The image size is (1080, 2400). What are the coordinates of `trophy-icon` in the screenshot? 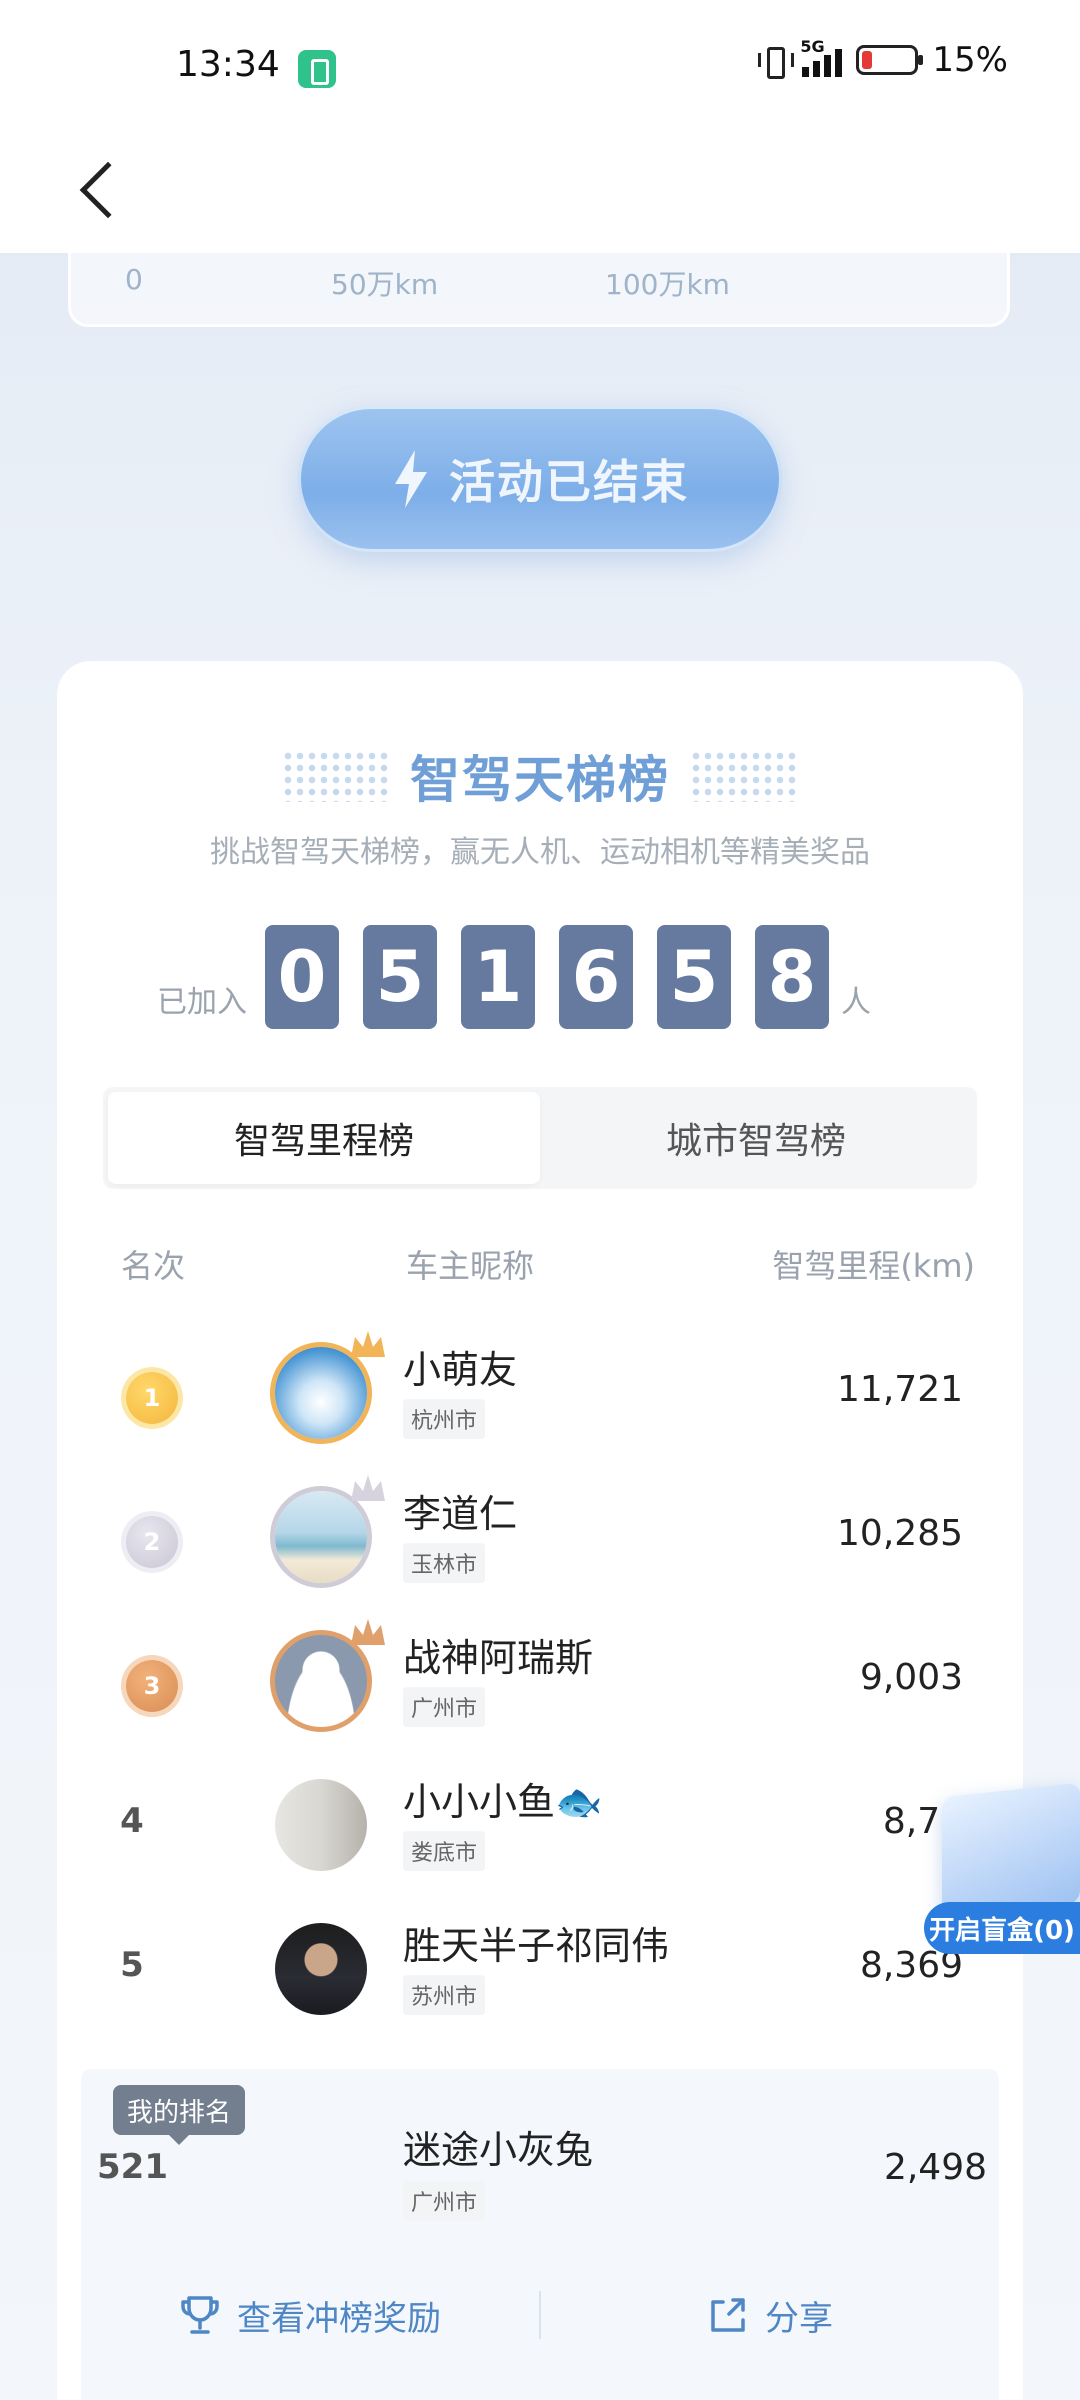 It's located at (200, 2315).